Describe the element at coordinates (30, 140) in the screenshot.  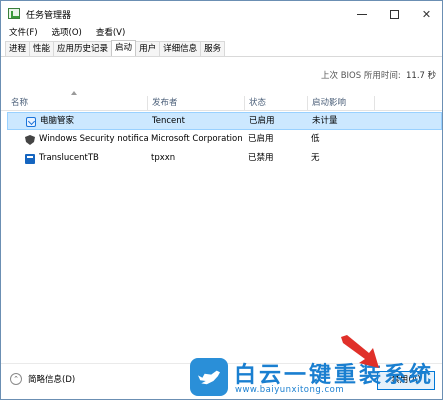
I see `shield-icon` at that location.